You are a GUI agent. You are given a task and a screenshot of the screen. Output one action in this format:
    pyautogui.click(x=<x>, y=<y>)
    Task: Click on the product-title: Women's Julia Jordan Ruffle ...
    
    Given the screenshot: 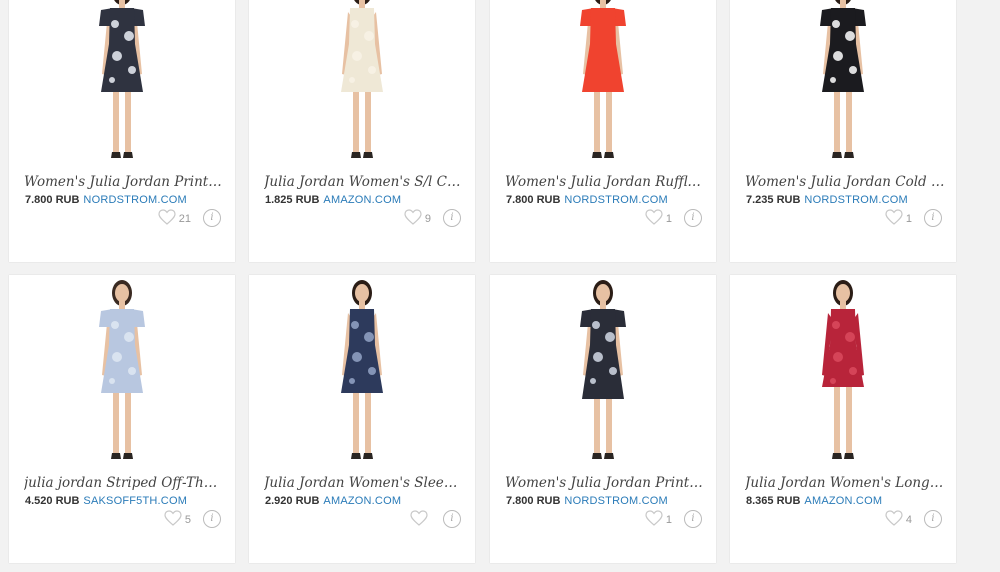 What is the action you would take?
    pyautogui.click(x=605, y=182)
    